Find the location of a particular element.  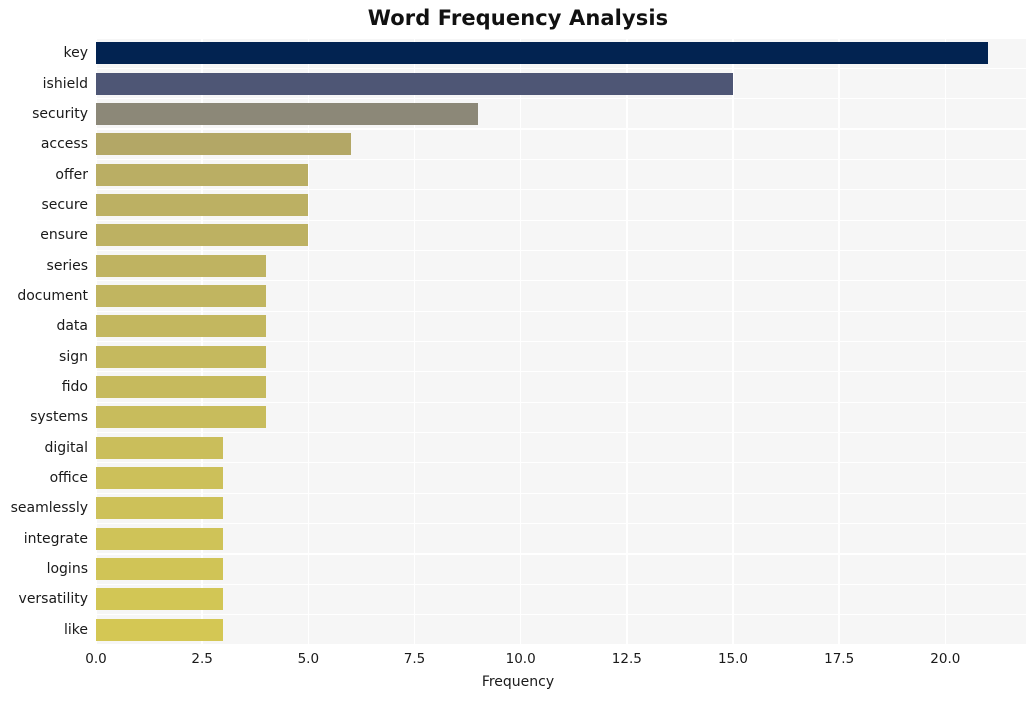

y-axis-tick-label: fido is located at coordinates (74, 387).